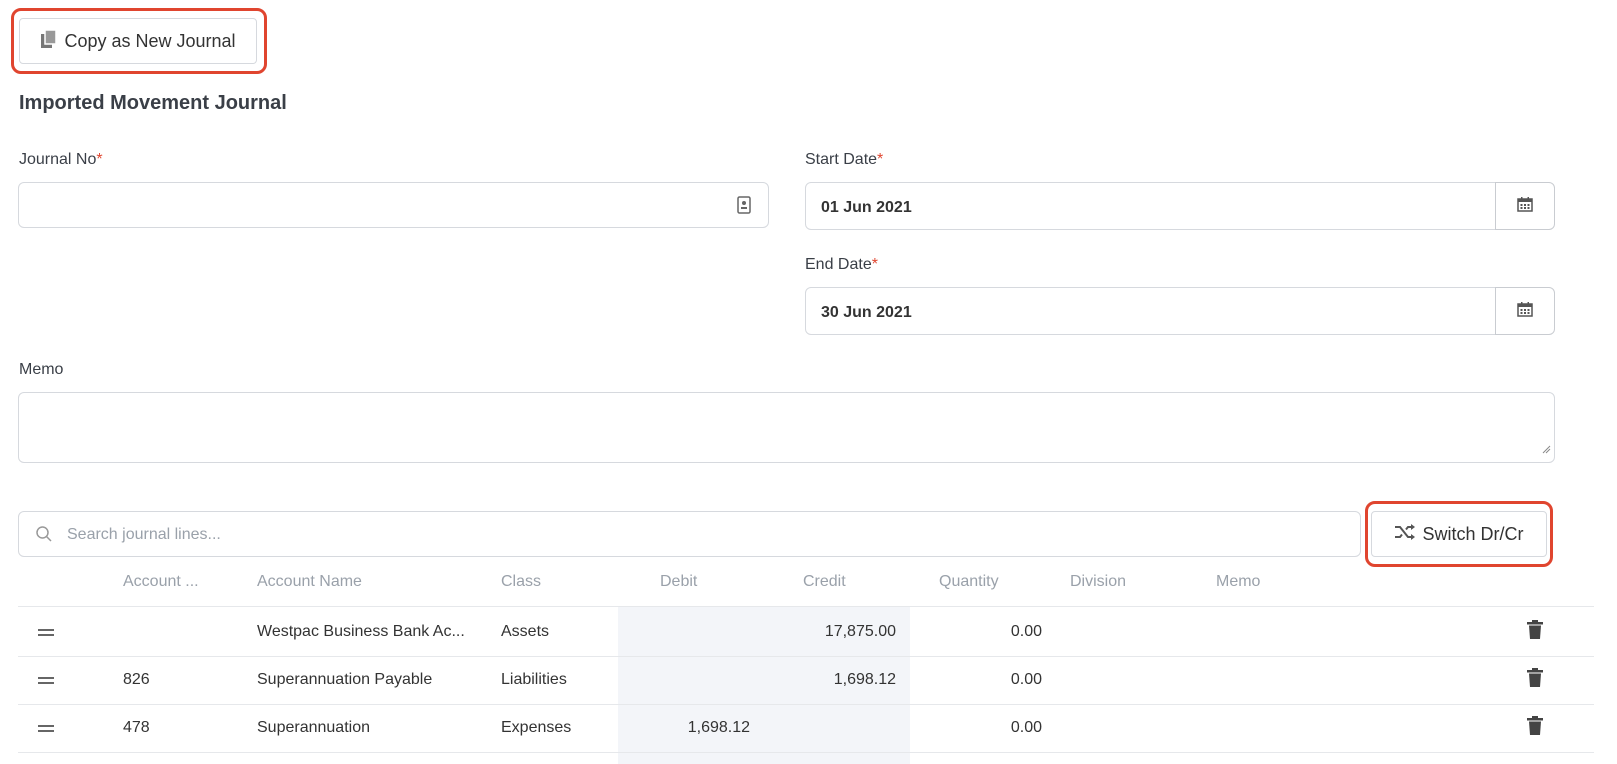 This screenshot has width=1617, height=764. Describe the element at coordinates (831, 680) in the screenshot. I see `cell-credit: 1,698.12` at that location.